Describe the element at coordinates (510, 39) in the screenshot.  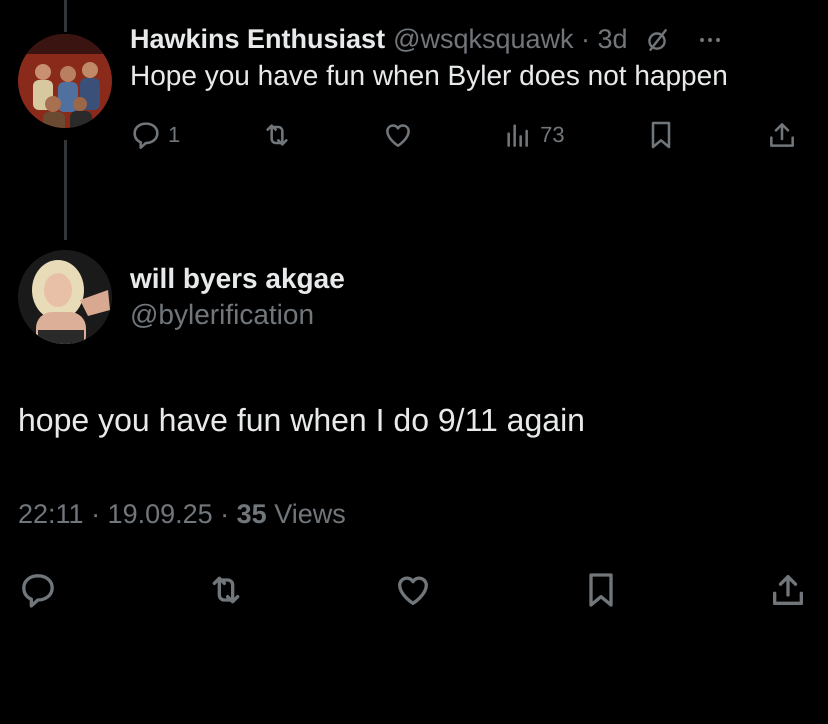
I see `handle-and-time: @wsqksquawk · 3d` at that location.